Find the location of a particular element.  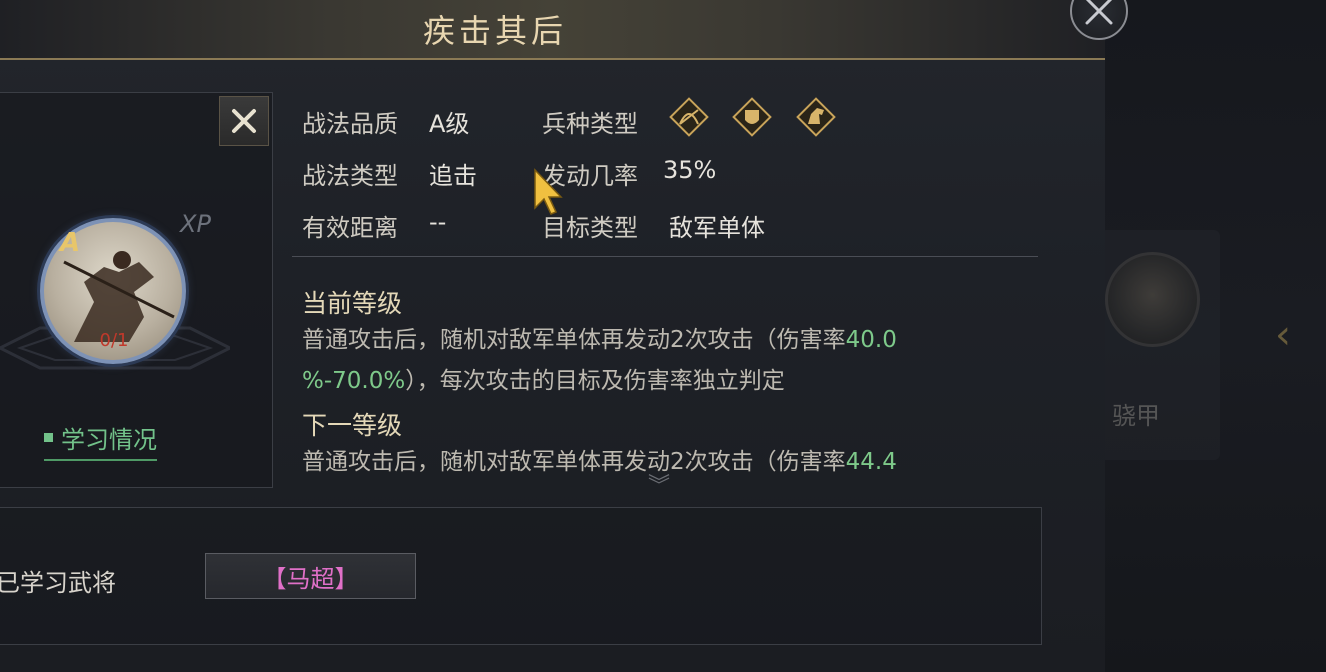

target-type-value: 敌军单体 is located at coordinates (717, 228).